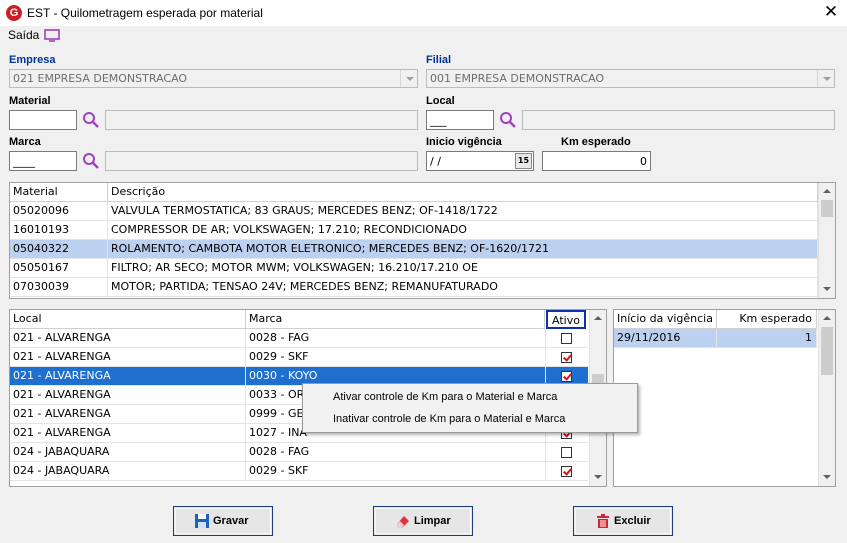 The height and width of the screenshot is (543, 847). I want to click on column-header-local: Local, so click(128, 319).